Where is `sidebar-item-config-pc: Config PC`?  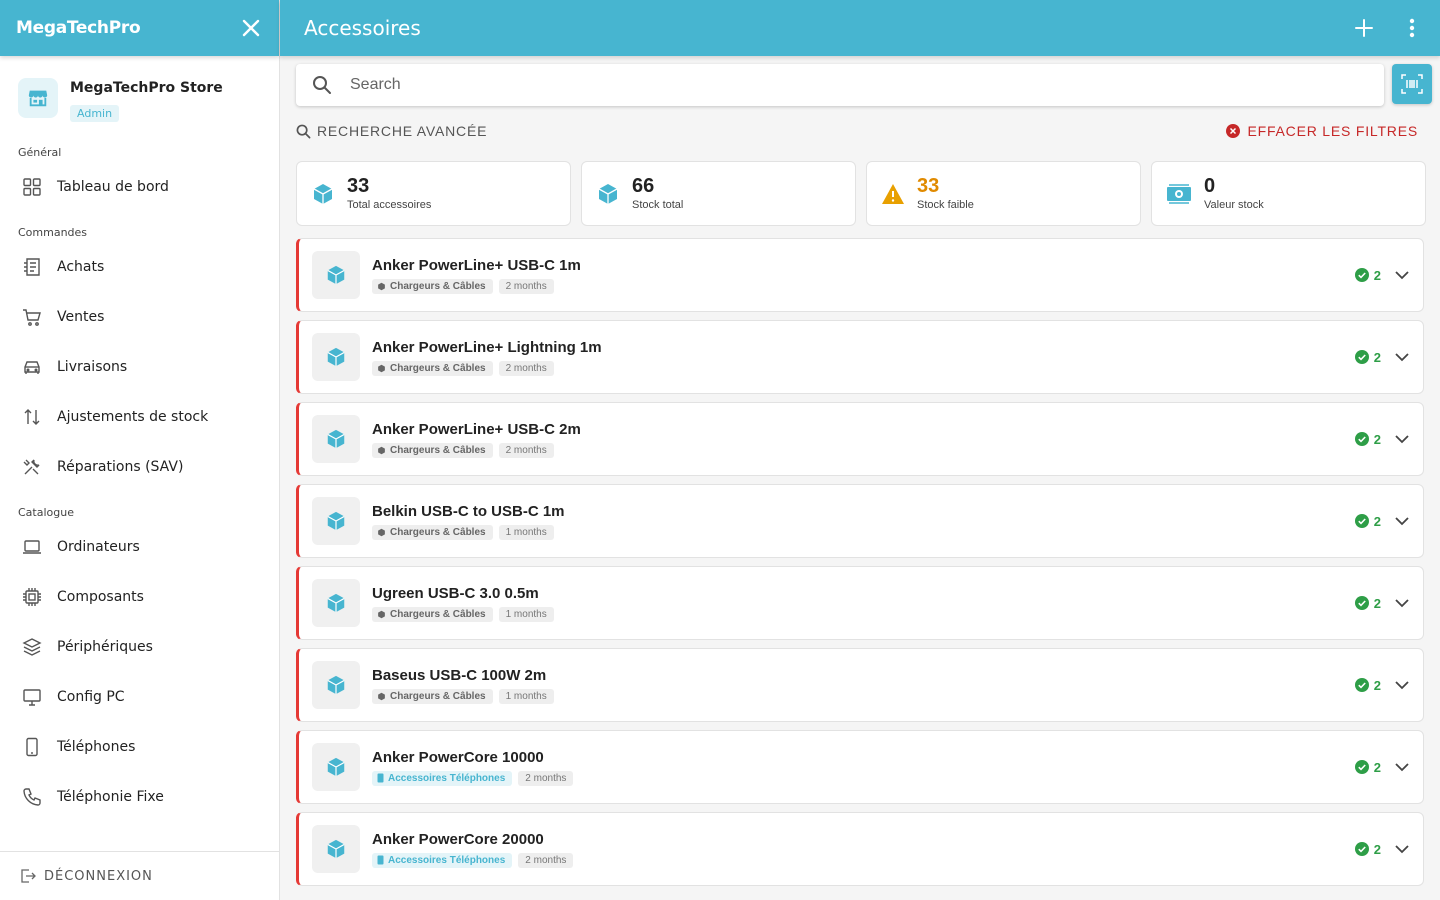 sidebar-item-config-pc: Config PC is located at coordinates (139, 697).